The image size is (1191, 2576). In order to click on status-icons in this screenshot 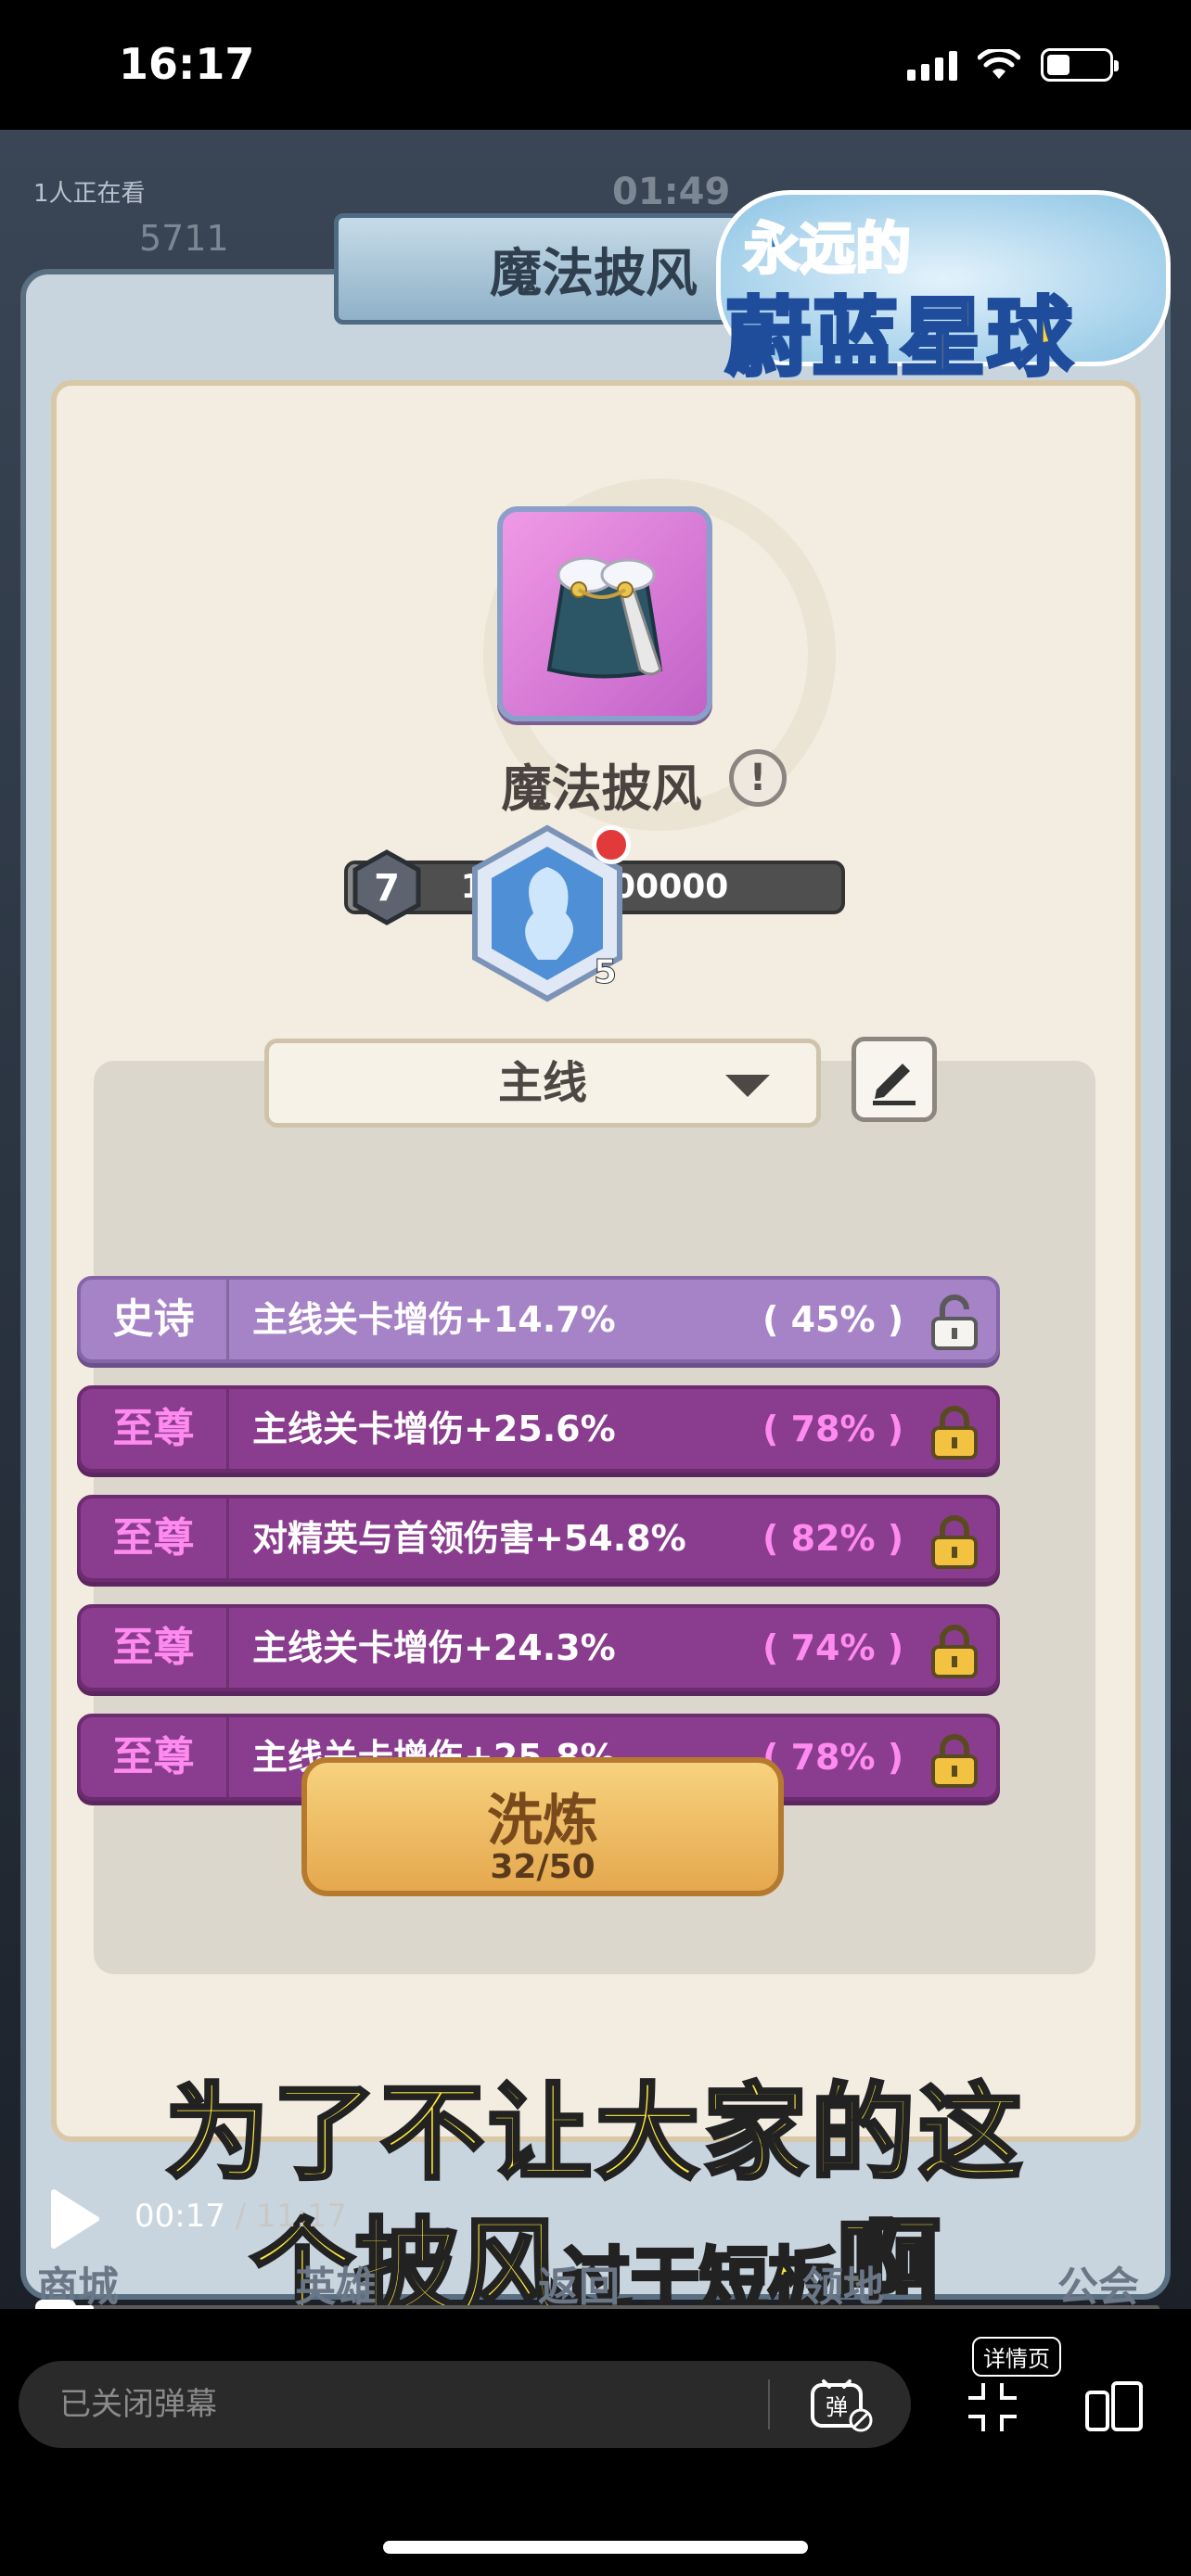, I will do `click(1013, 65)`.